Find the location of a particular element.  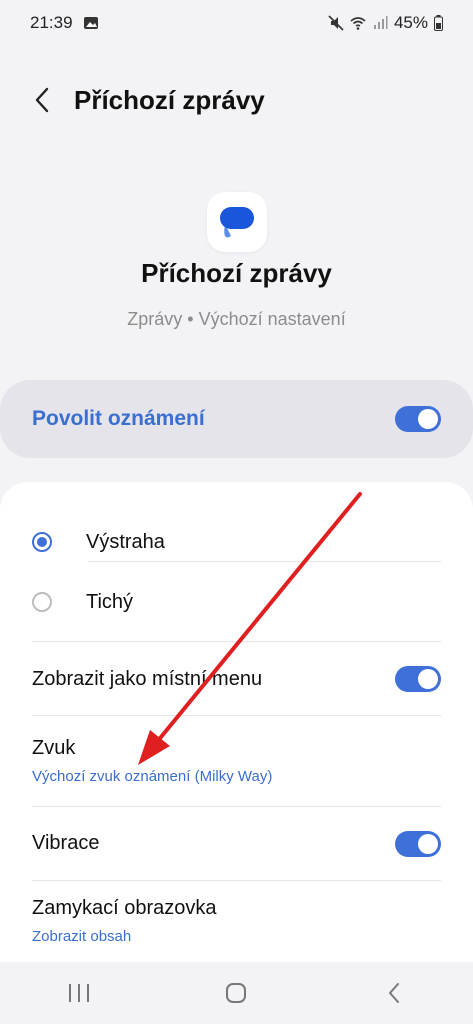

messages-app-icon is located at coordinates (237, 222).